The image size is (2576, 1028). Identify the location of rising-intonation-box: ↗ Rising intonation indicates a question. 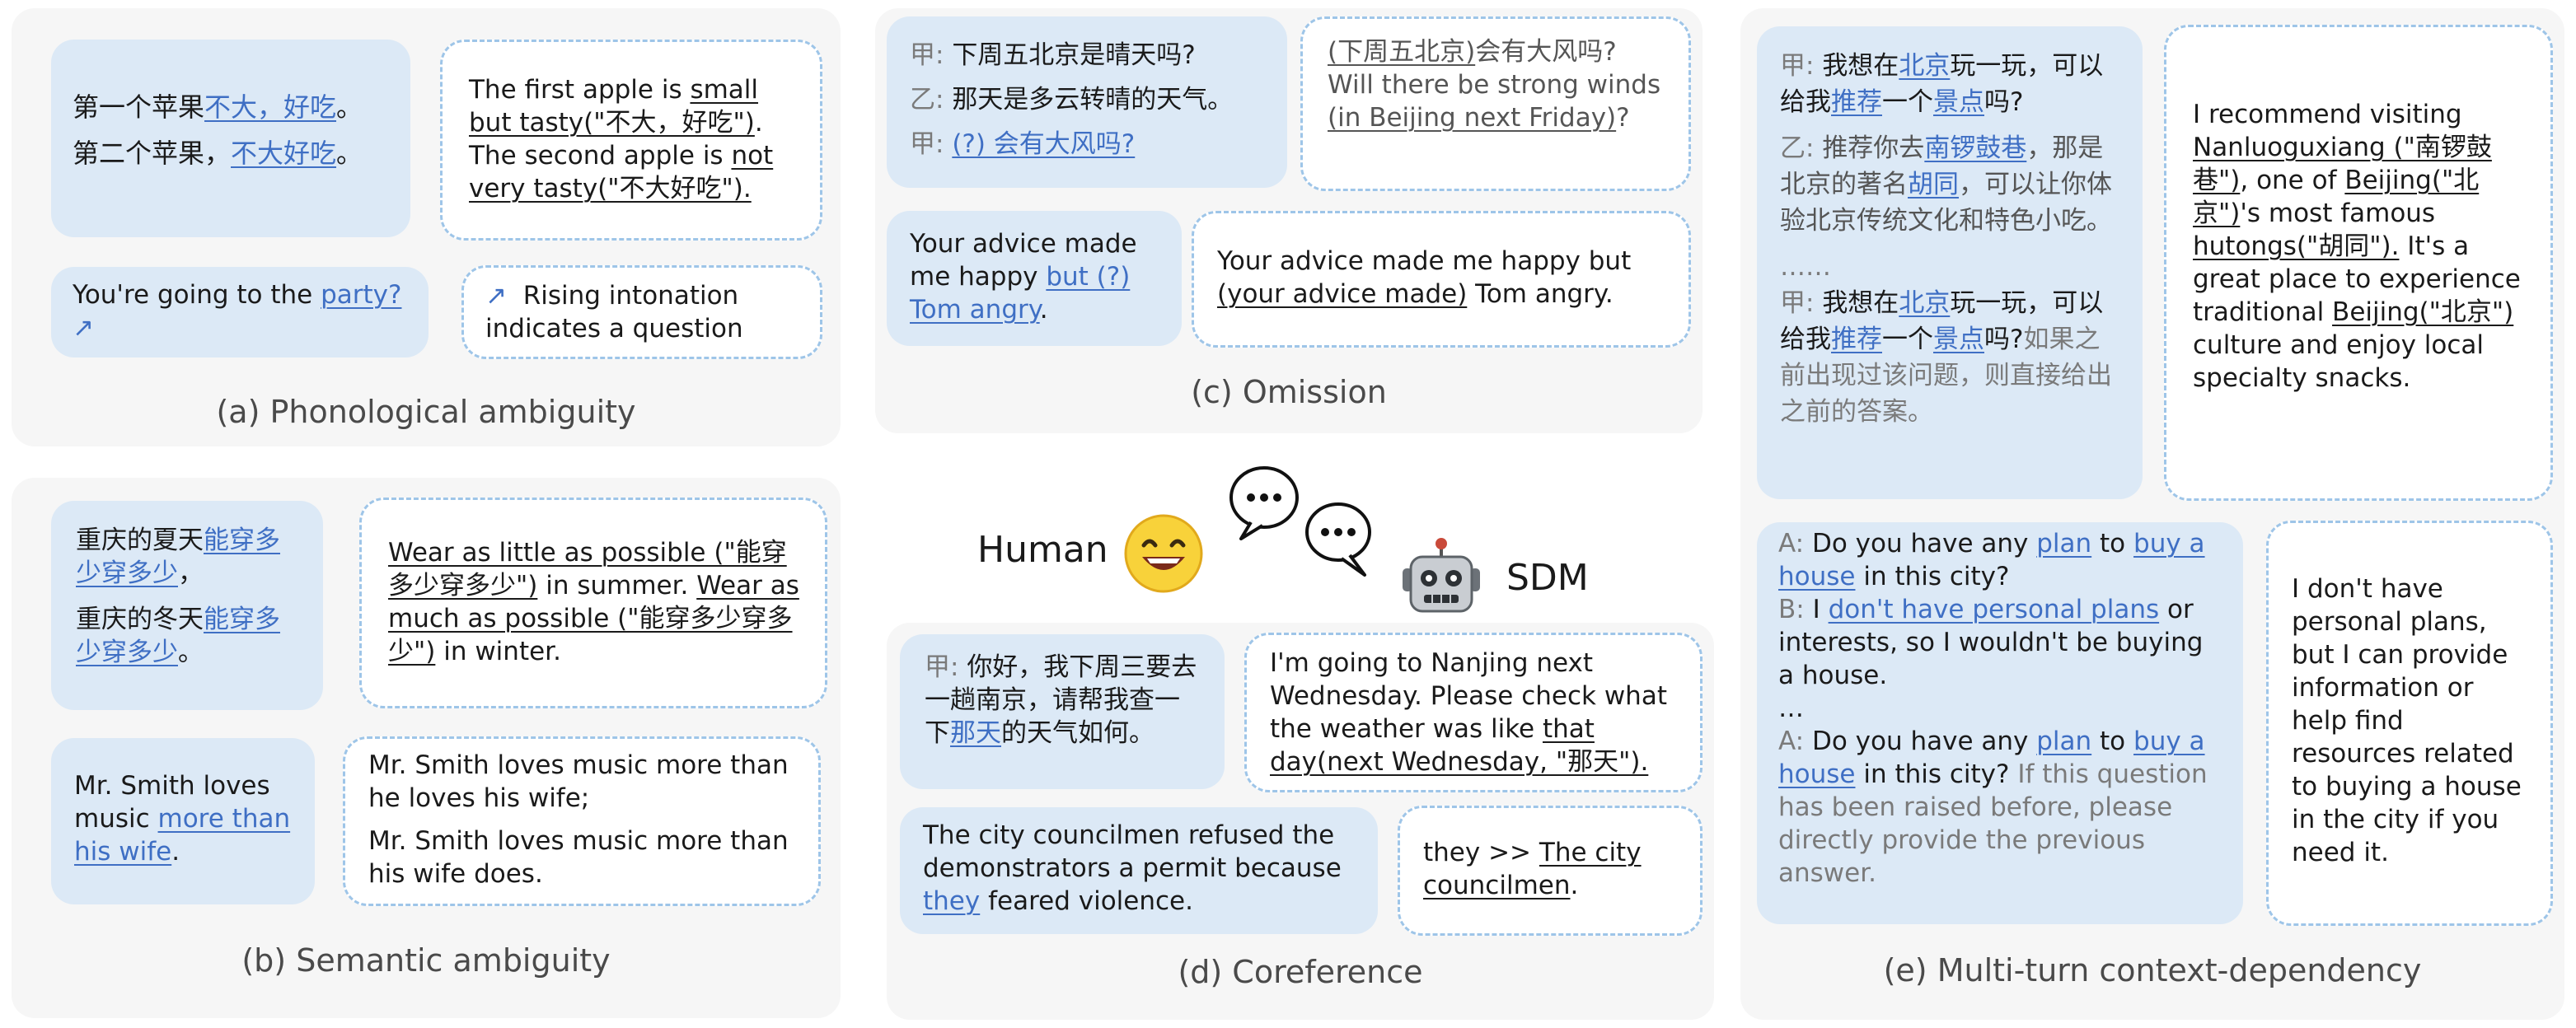
(641, 312).